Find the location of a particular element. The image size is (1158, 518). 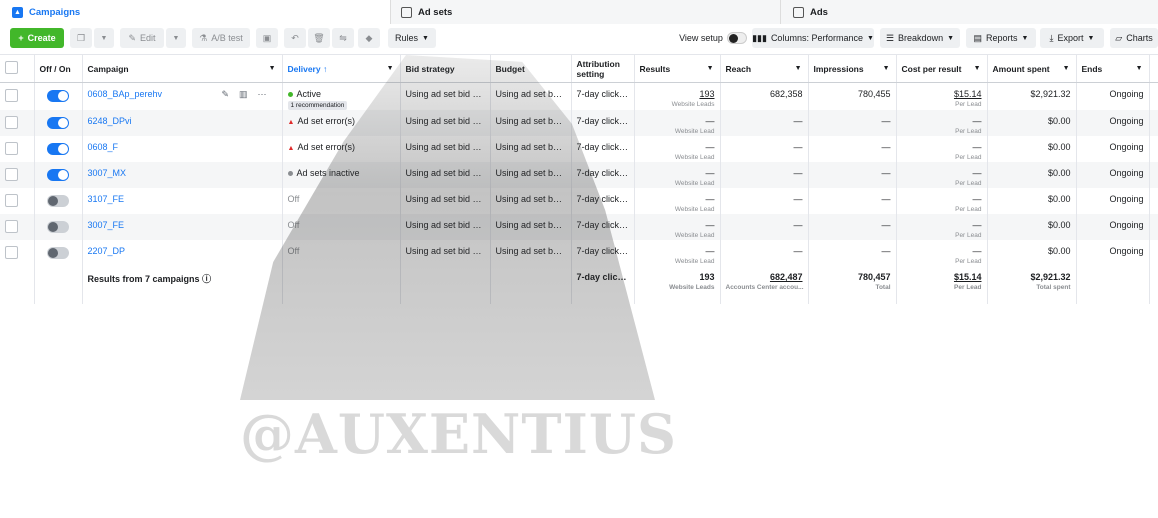

archive-button: ▣ is located at coordinates (267, 38).